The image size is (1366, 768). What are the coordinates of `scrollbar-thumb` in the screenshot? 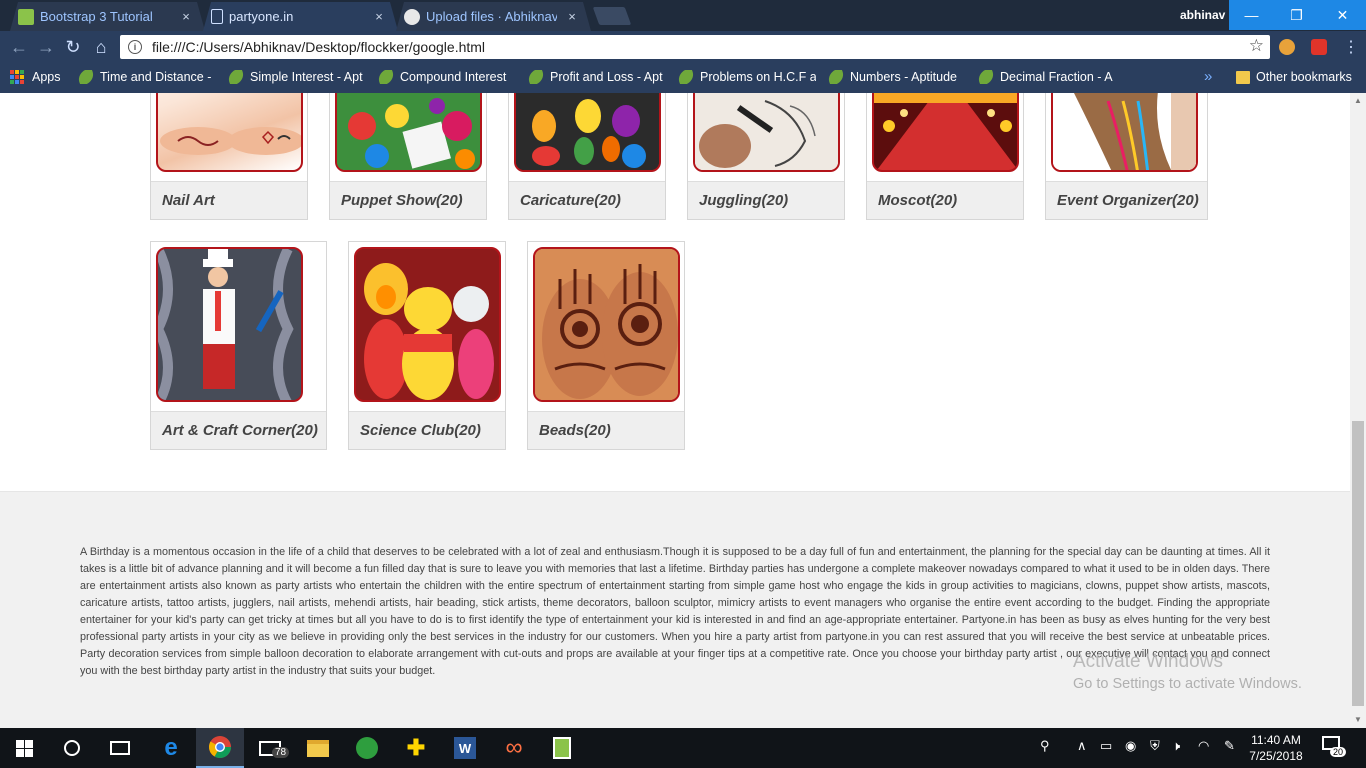 It's located at (1358, 563).